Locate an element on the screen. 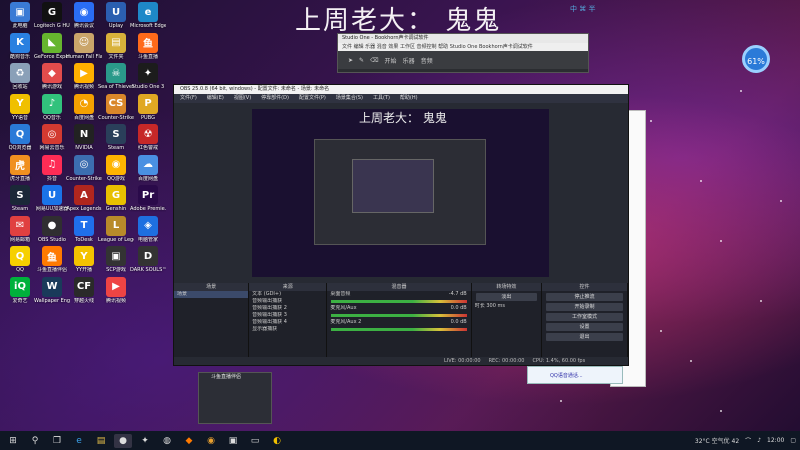 Image resolution: width=800 pixels, height=450 pixels. search-icon: ⚲ is located at coordinates (35, 441).